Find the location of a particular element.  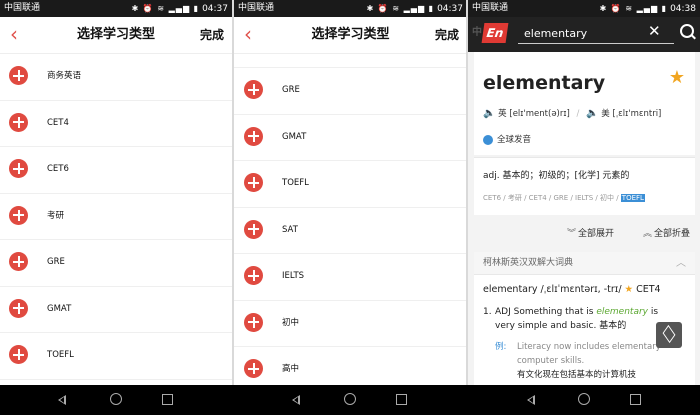

sense-keyword: elementary is located at coordinates (622, 312).